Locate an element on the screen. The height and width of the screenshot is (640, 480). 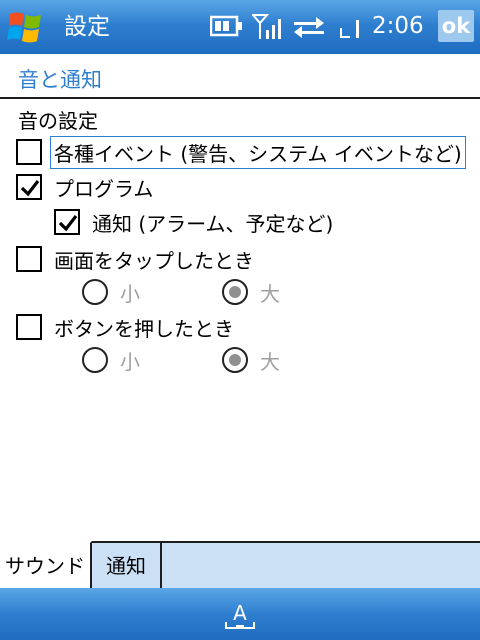
section-label: 音の設定 is located at coordinates (58, 121).